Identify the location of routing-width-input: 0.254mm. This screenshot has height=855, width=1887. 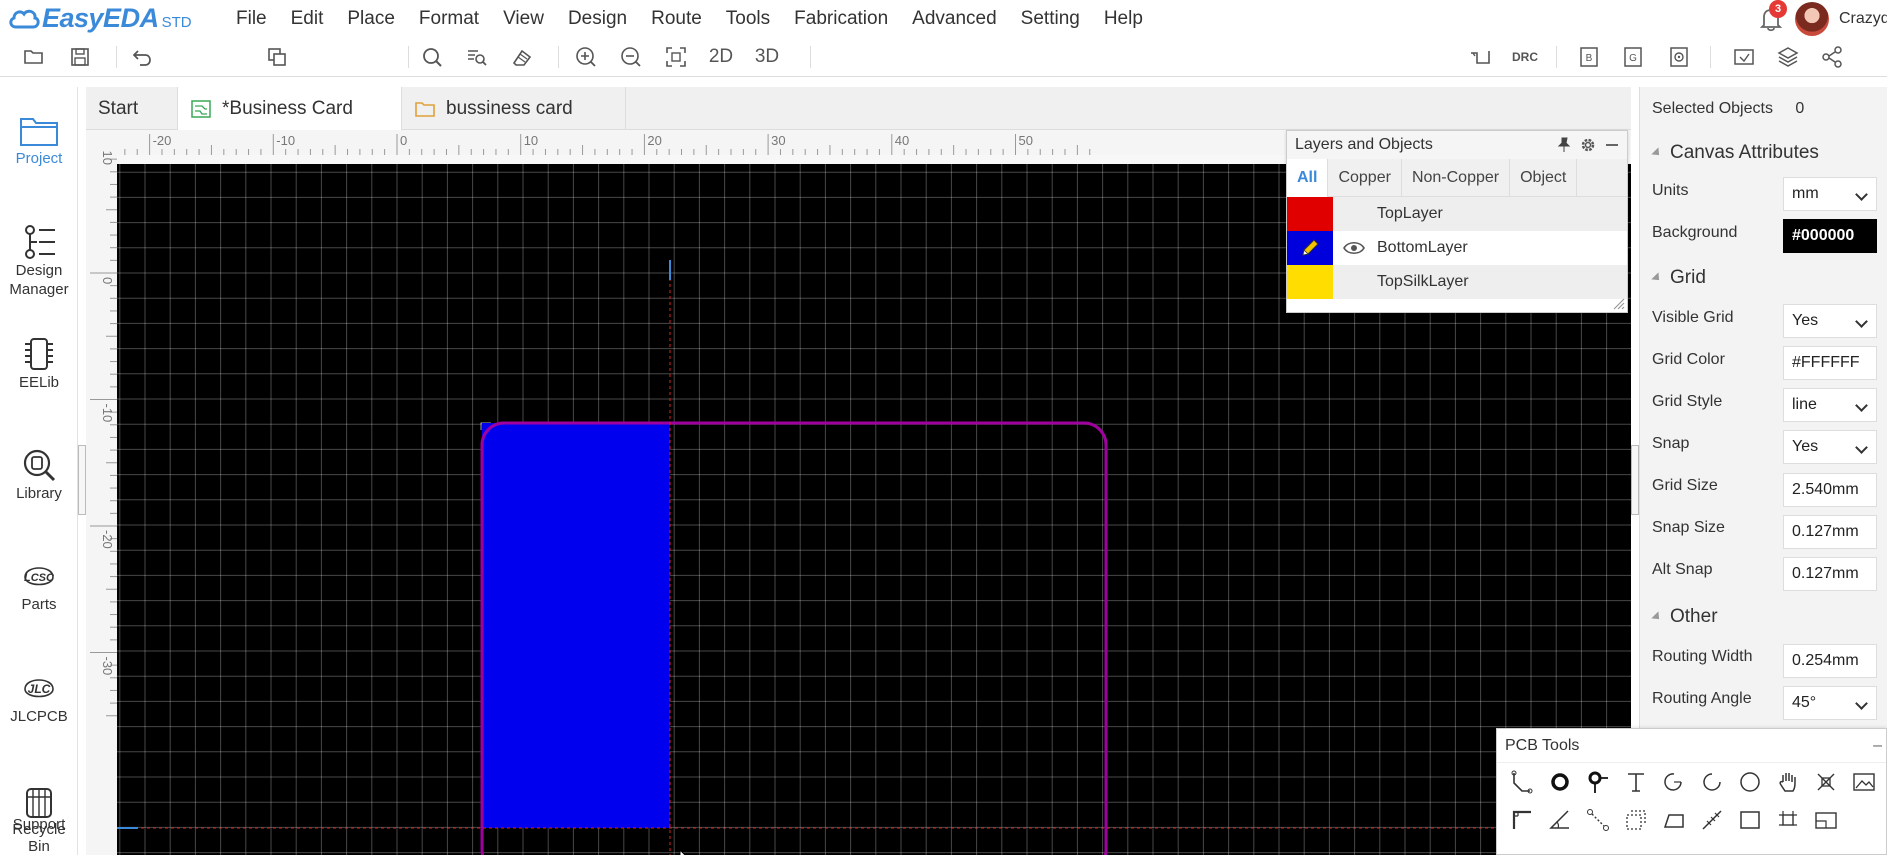
(1830, 661).